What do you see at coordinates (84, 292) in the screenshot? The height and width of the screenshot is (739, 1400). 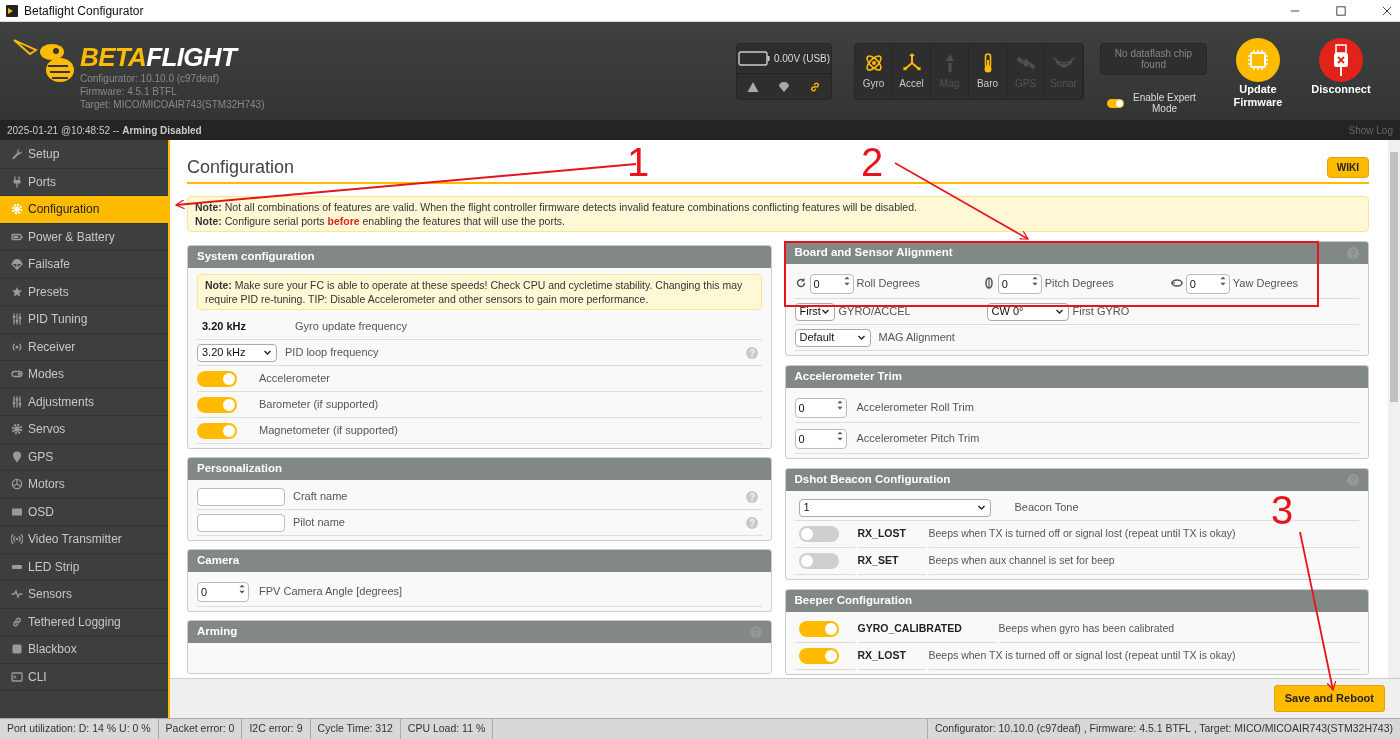 I see `sidebar-item: Presets` at bounding box center [84, 292].